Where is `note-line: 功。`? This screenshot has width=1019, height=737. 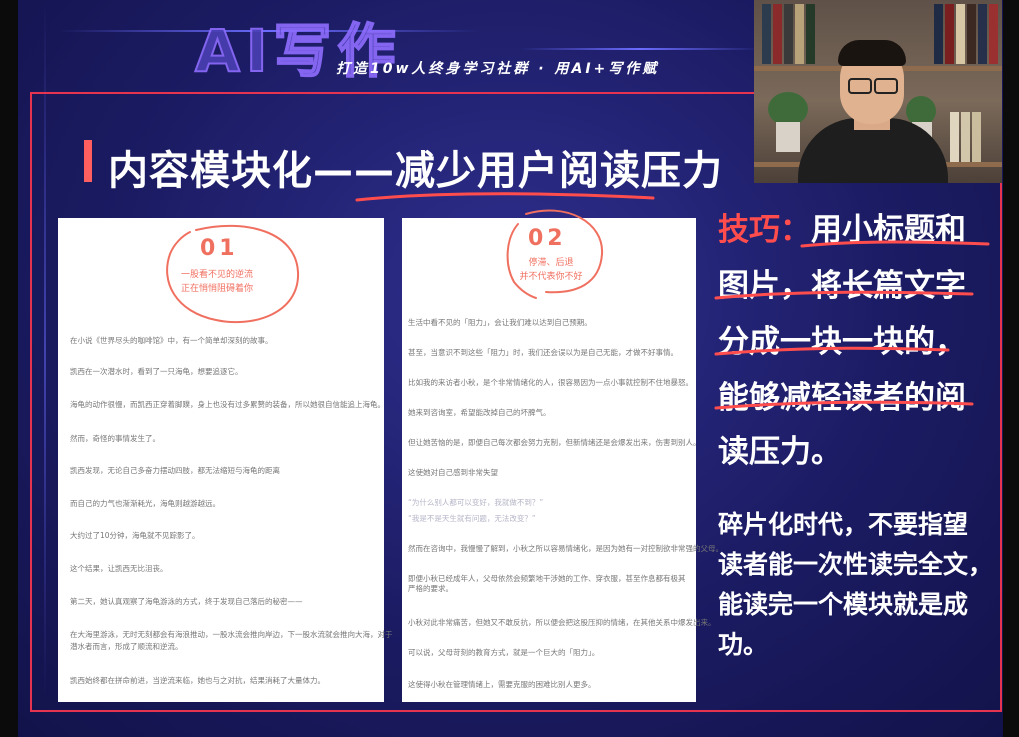
note-line: 功。 is located at coordinates (743, 644).